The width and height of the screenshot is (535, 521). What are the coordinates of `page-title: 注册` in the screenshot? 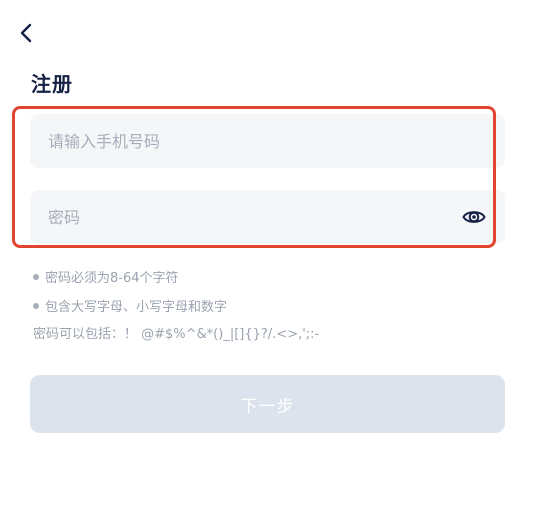 It's located at (52, 84).